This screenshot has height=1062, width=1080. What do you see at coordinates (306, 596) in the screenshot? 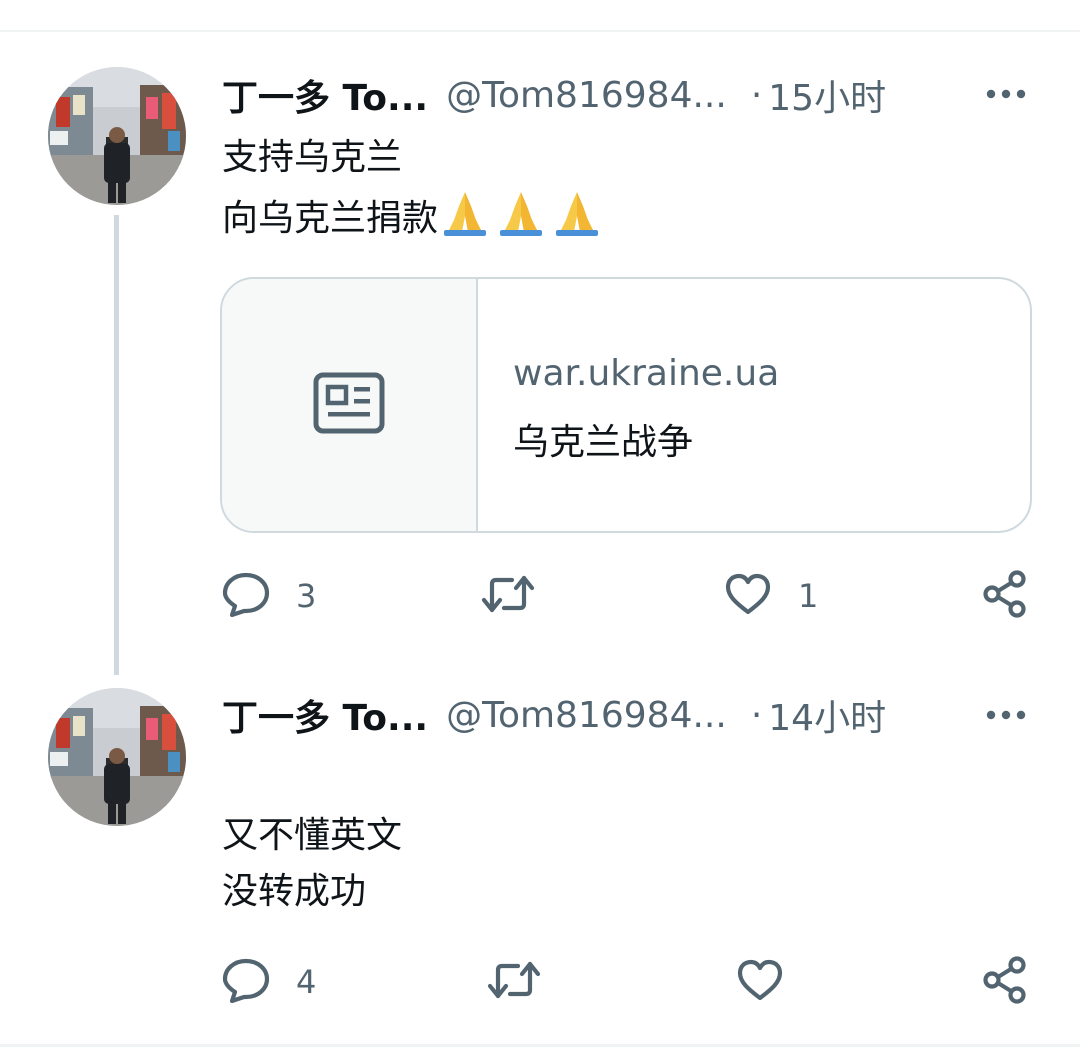
I see `reply-count: 3` at bounding box center [306, 596].